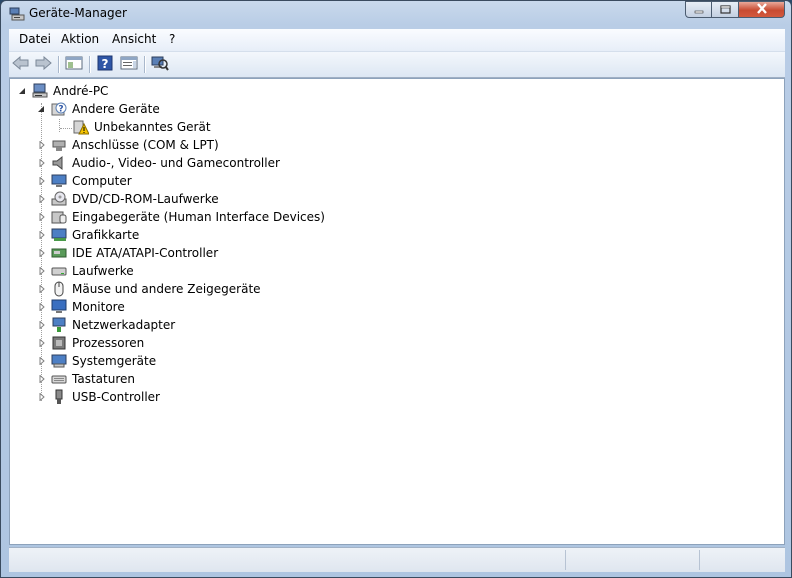 The image size is (792, 578). I want to click on dvd-drive-icon, so click(59, 199).